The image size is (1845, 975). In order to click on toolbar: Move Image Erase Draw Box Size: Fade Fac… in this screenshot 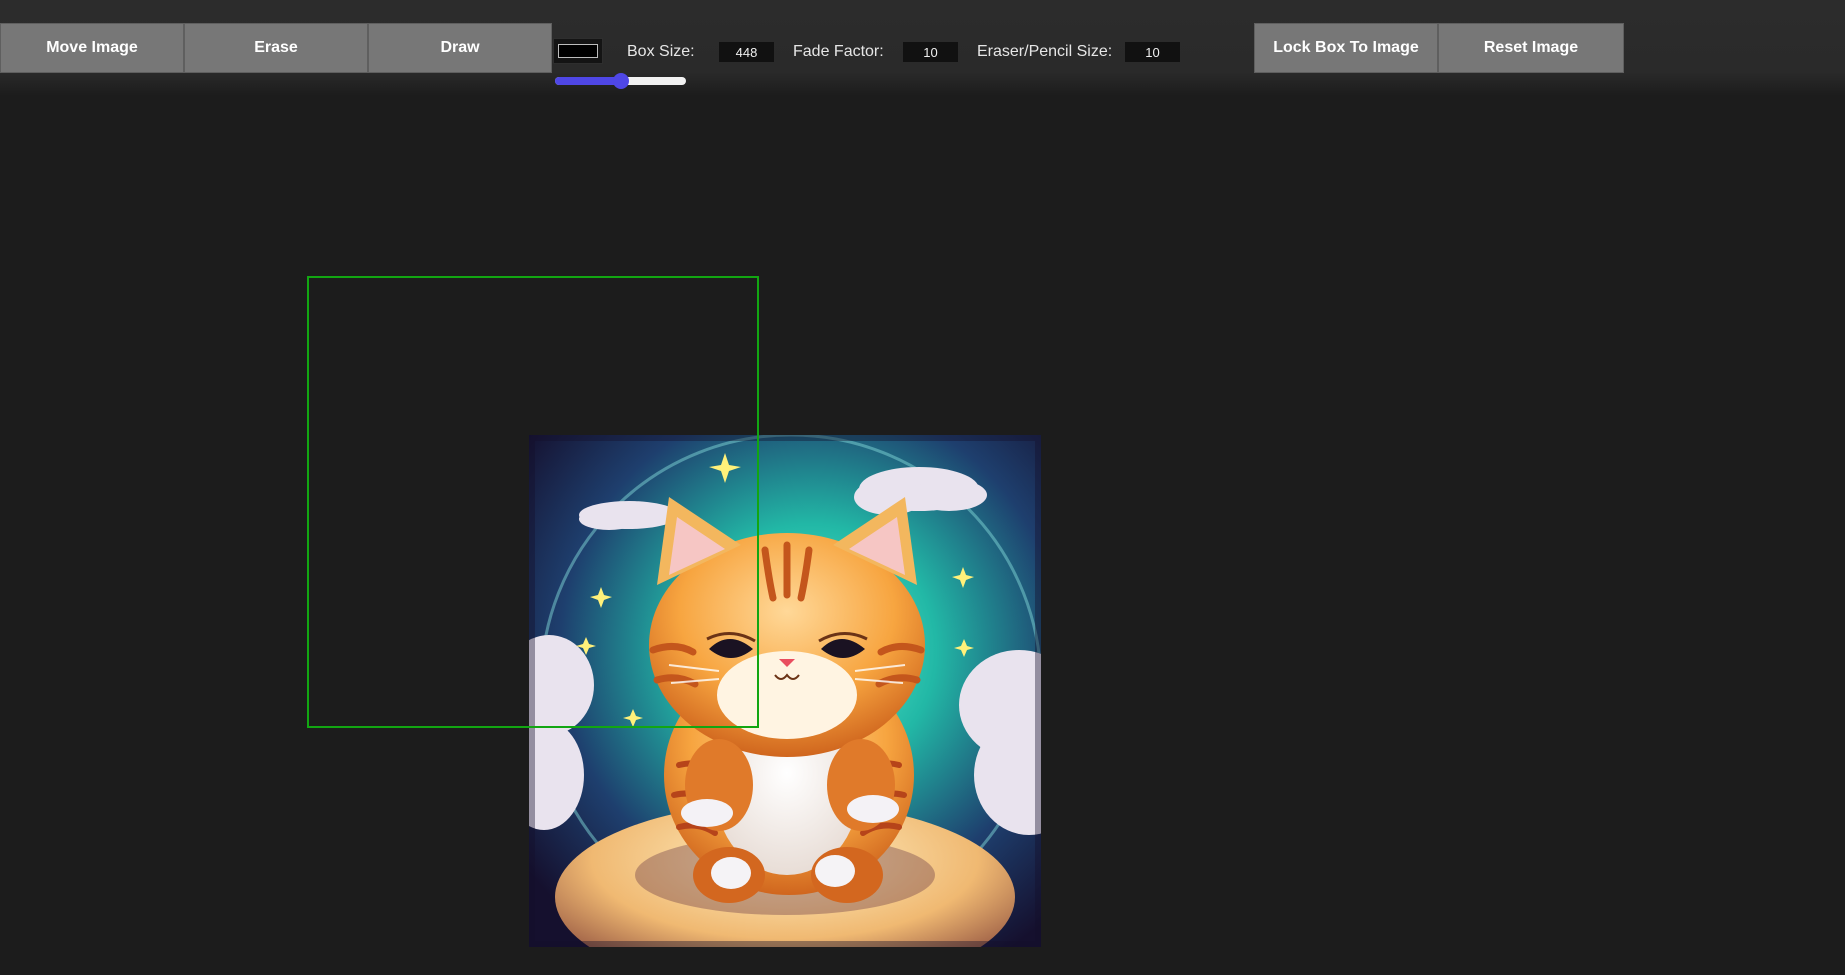, I will do `click(922, 48)`.